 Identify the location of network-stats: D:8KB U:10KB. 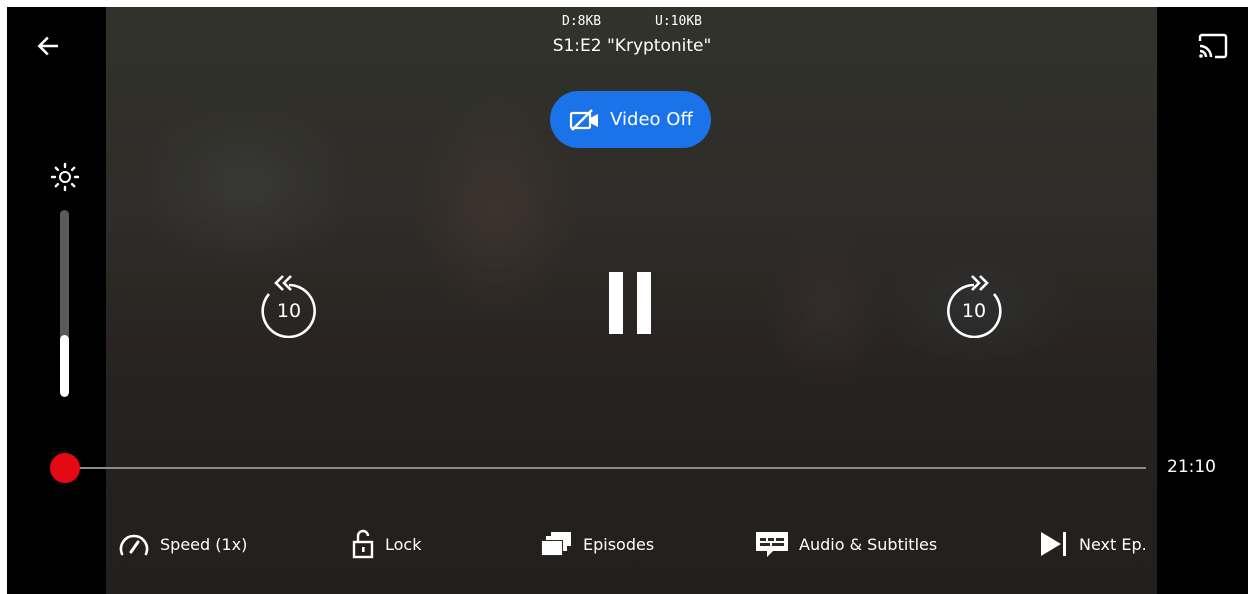
(632, 21).